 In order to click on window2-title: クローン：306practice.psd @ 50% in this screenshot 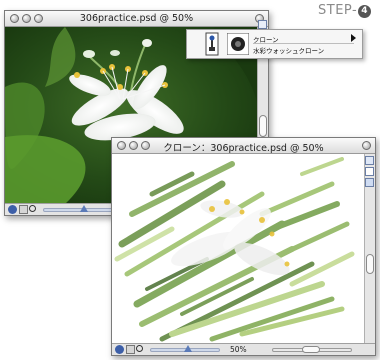, I will do `click(243, 148)`.